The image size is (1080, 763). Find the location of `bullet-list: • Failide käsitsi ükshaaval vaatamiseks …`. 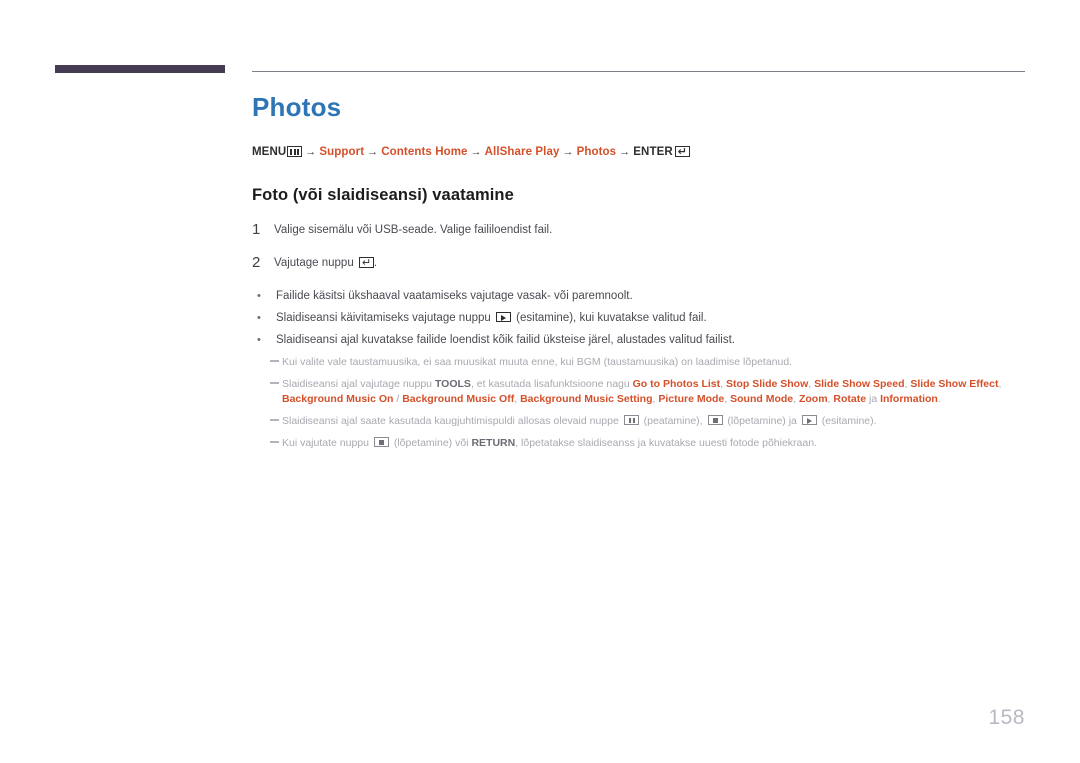

bullet-list: • Failide käsitsi ükshaaval vaatamiseks … is located at coordinates (647, 318).